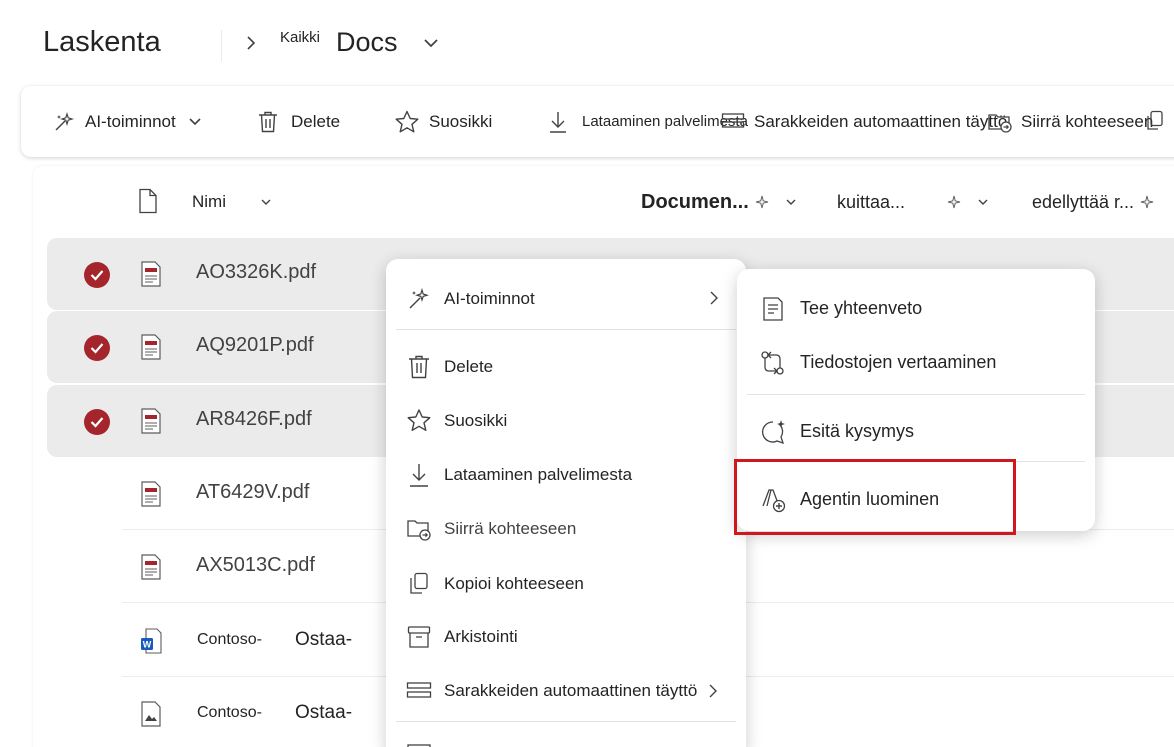 Image resolution: width=1174 pixels, height=747 pixels. What do you see at coordinates (857, 431) in the screenshot?
I see `submenu-label: Esitä kysymys` at bounding box center [857, 431].